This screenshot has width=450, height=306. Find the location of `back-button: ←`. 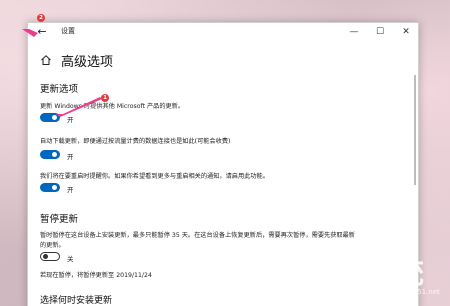

back-button: ← is located at coordinates (42, 32).